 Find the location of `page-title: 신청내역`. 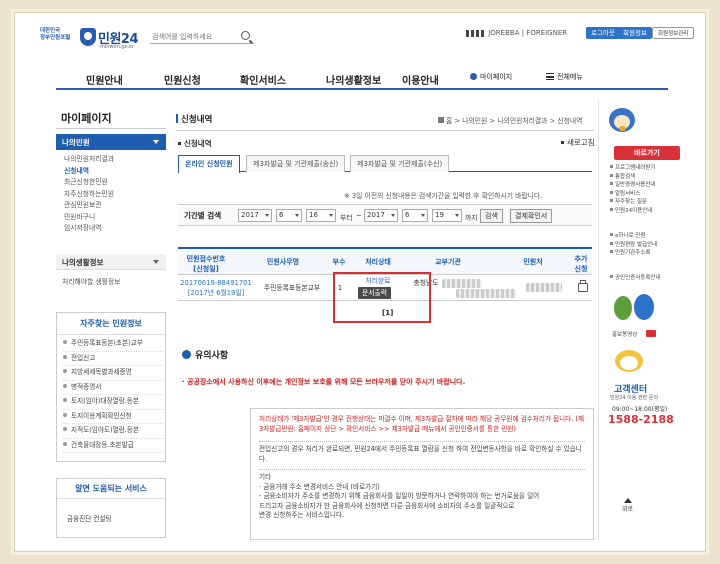

page-title: 신청내역 is located at coordinates (194, 119).